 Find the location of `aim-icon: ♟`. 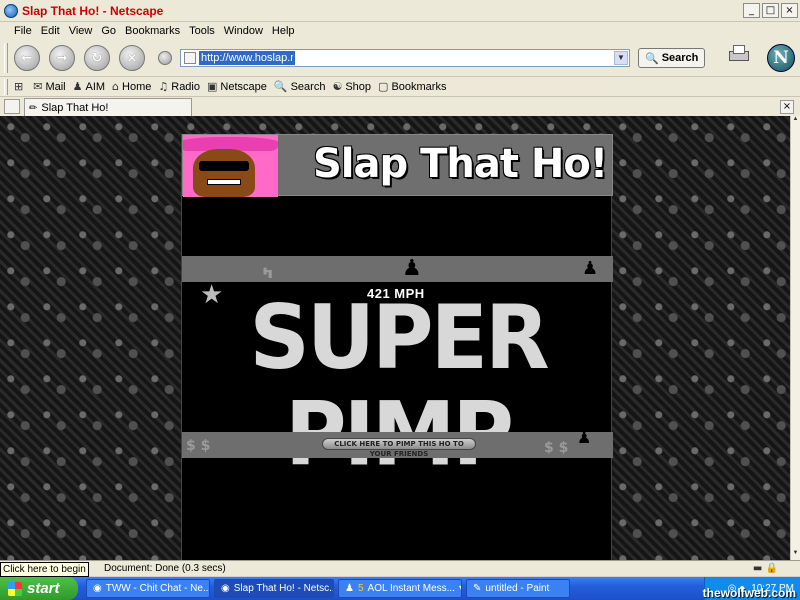

aim-icon: ♟ is located at coordinates (77, 86).